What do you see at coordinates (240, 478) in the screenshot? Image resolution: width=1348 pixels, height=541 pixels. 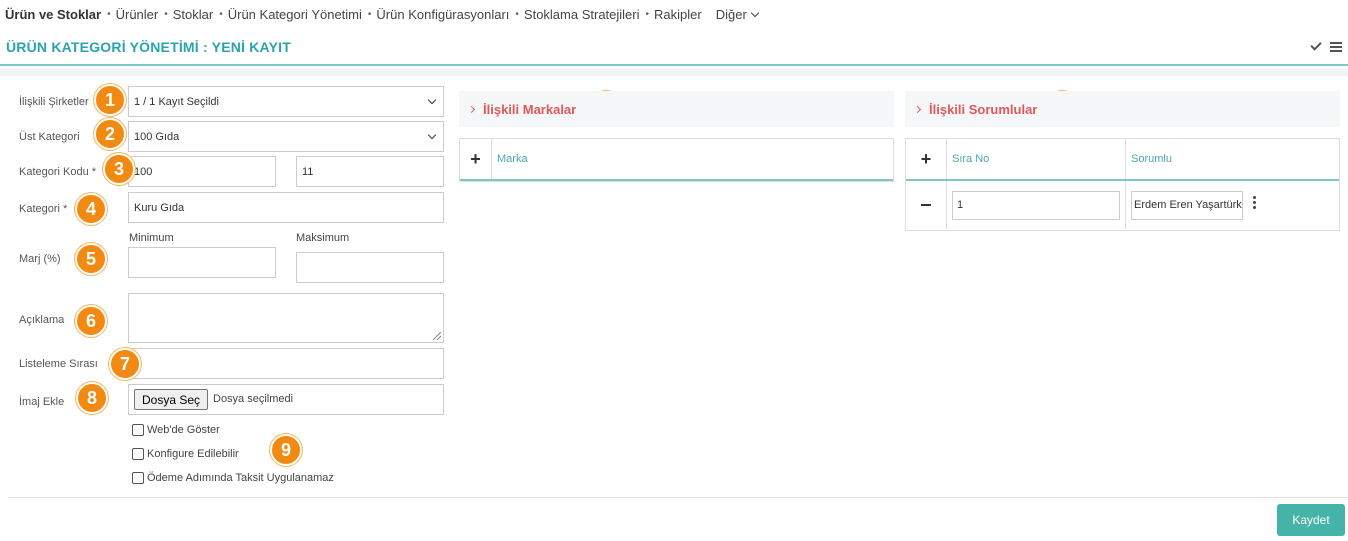 I see `checkbox-label: Ödeme Adımında Taksit Uygulanamaz` at bounding box center [240, 478].